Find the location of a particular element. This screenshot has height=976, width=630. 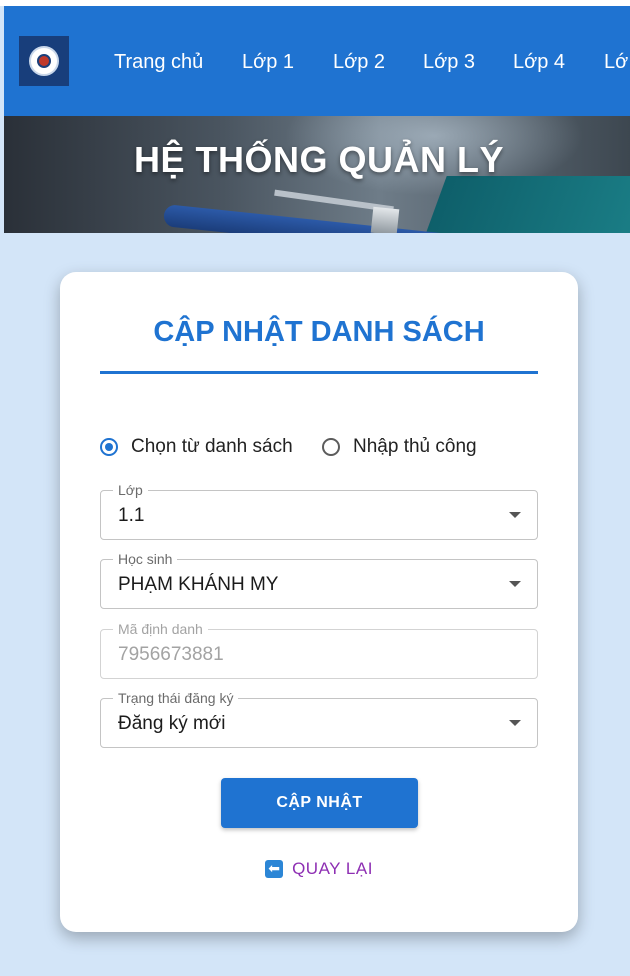

radio-label: Chọn từ danh sách is located at coordinates (212, 446).